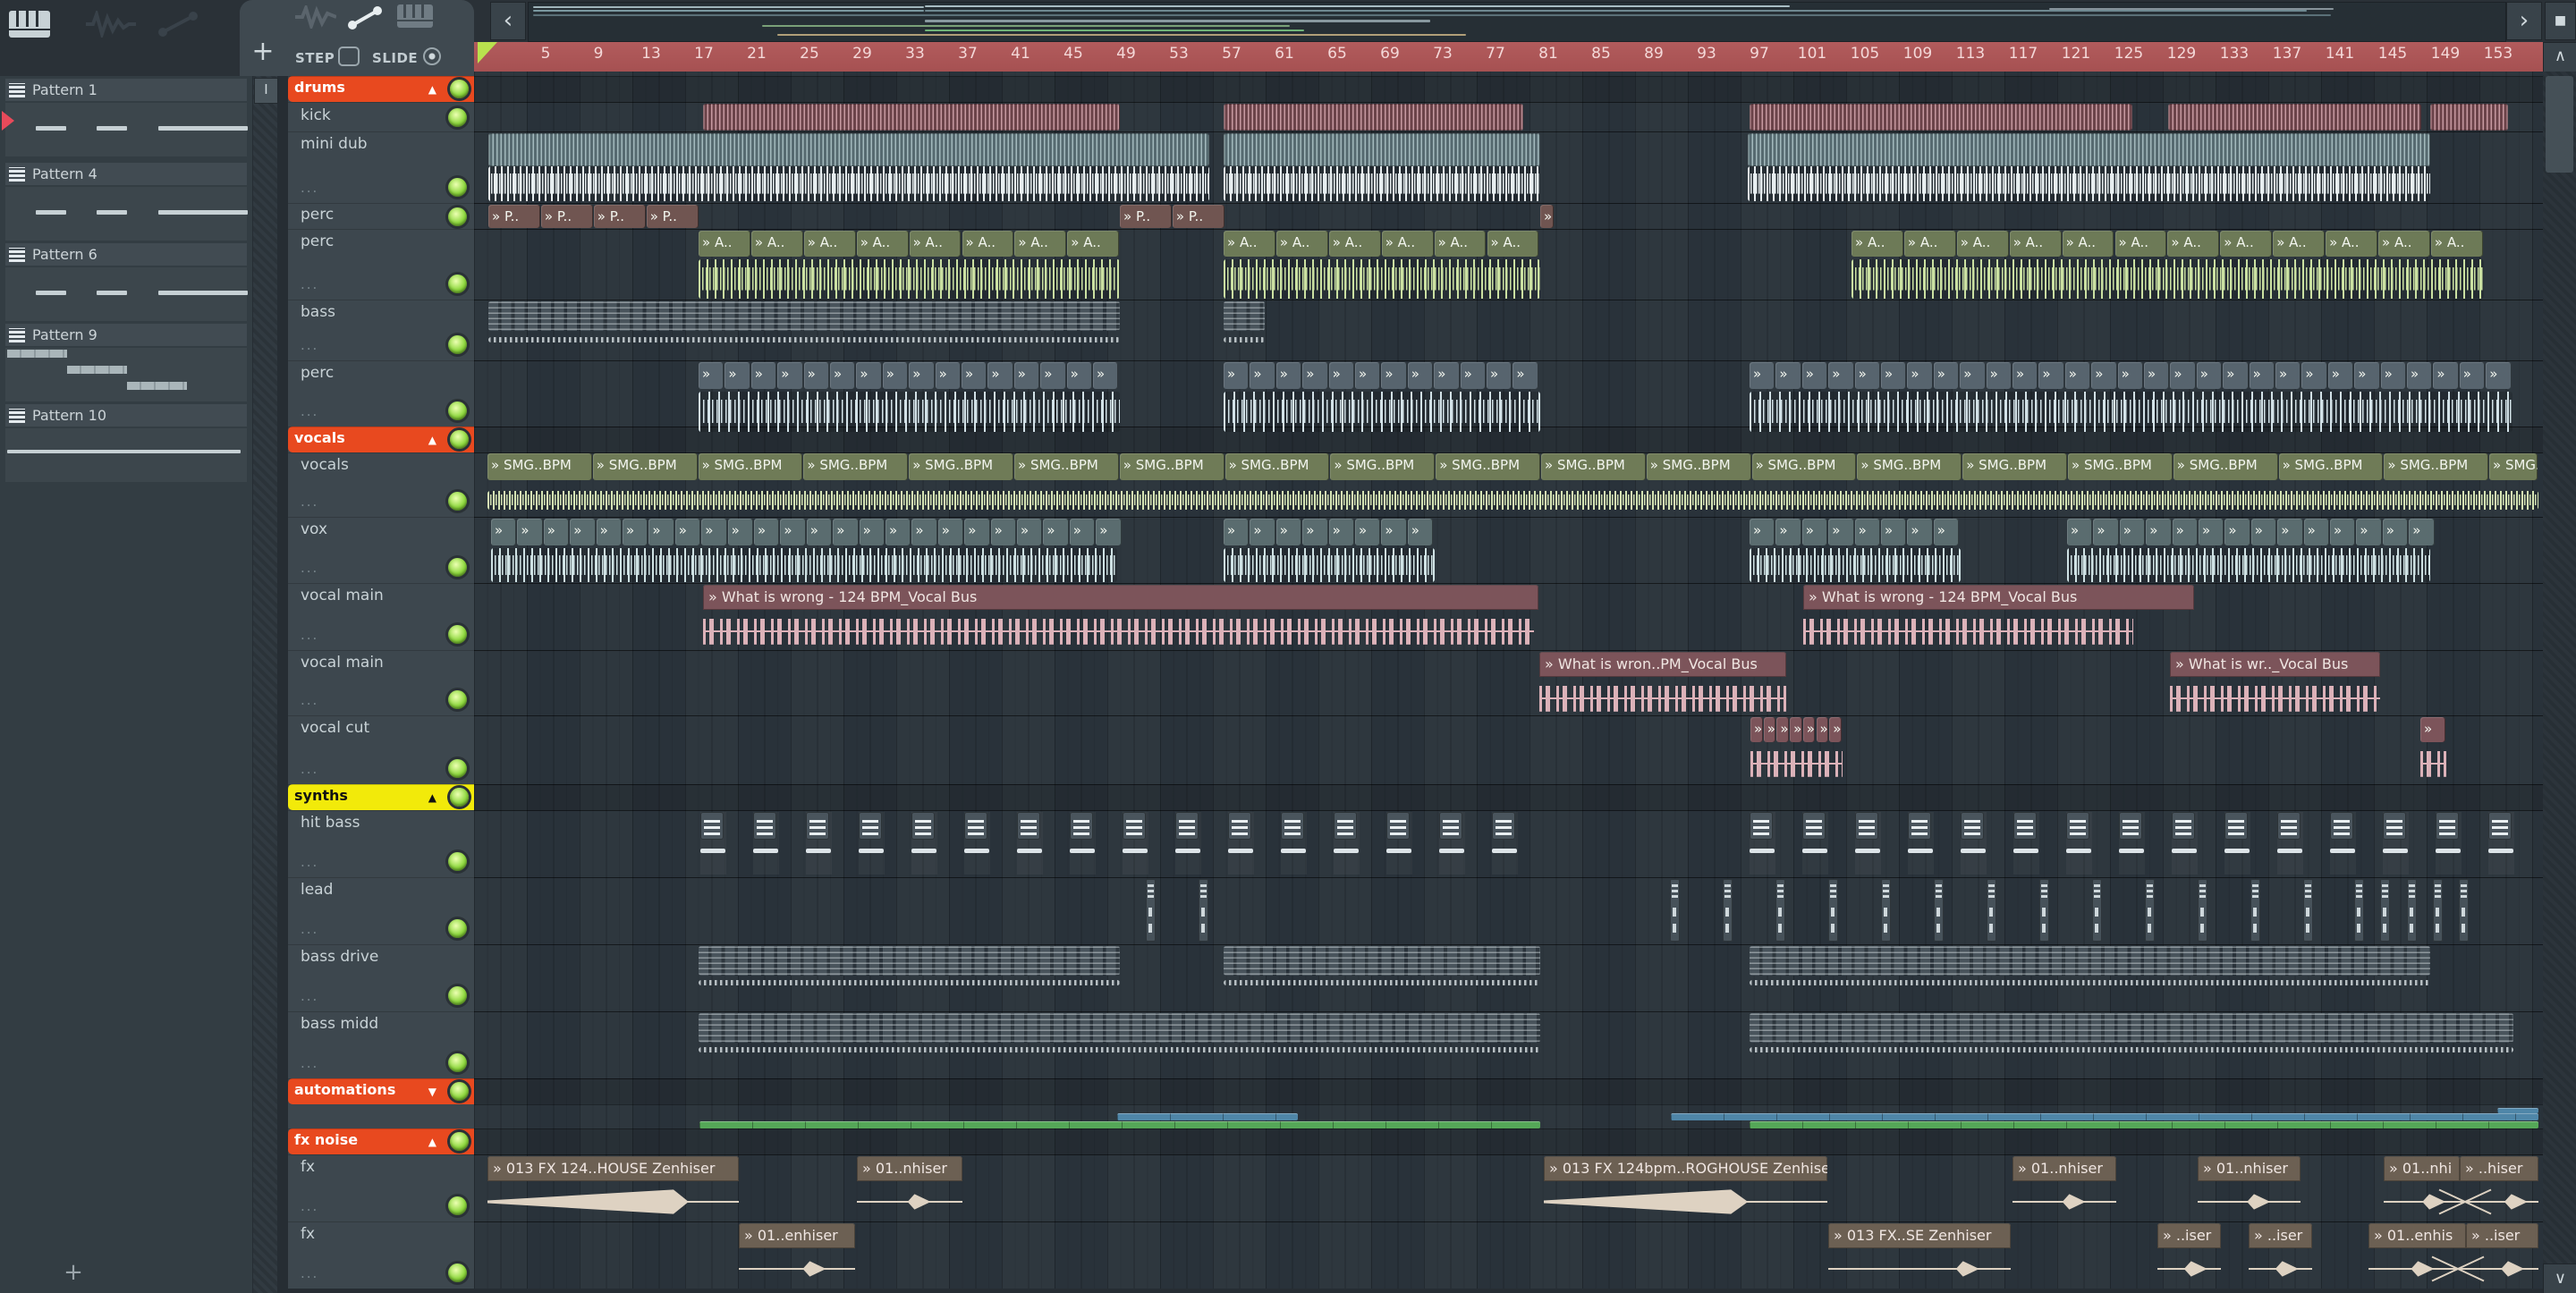 Image resolution: width=2576 pixels, height=1293 pixels. What do you see at coordinates (2453, 1269) in the screenshot?
I see `fx-crossfade-waveform` at bounding box center [2453, 1269].